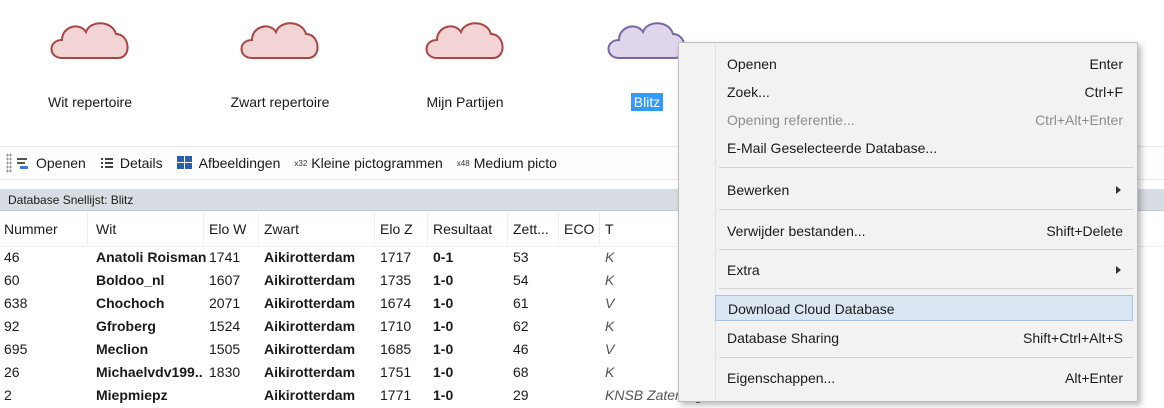  Describe the element at coordinates (641, 229) in the screenshot. I see `column-header-t: T` at that location.